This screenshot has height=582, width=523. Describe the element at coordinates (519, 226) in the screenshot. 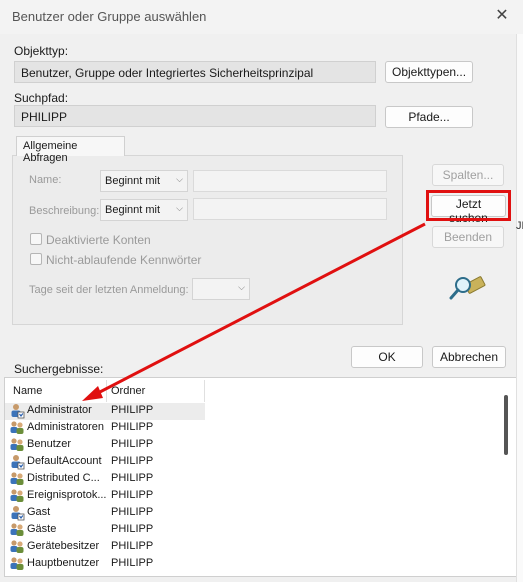

I see `background-window-text: JP` at that location.